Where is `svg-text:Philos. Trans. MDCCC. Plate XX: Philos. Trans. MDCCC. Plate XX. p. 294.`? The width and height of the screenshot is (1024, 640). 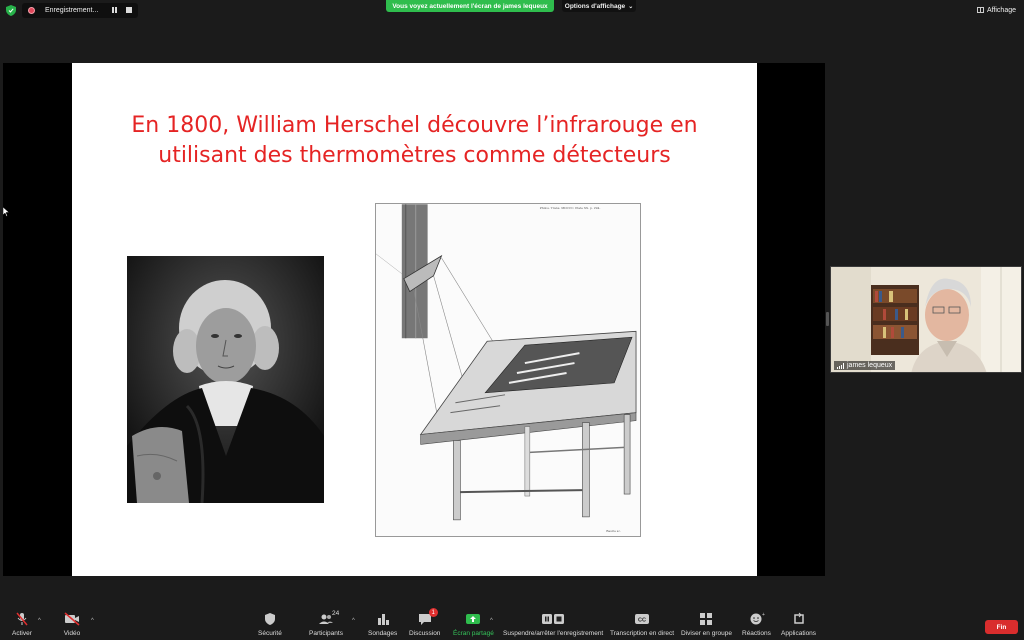 svg-text:Philos. Trans. MDCCC. Plate XX: Philos. Trans. MDCCC. Plate XX. p. 294. is located at coordinates (570, 208).